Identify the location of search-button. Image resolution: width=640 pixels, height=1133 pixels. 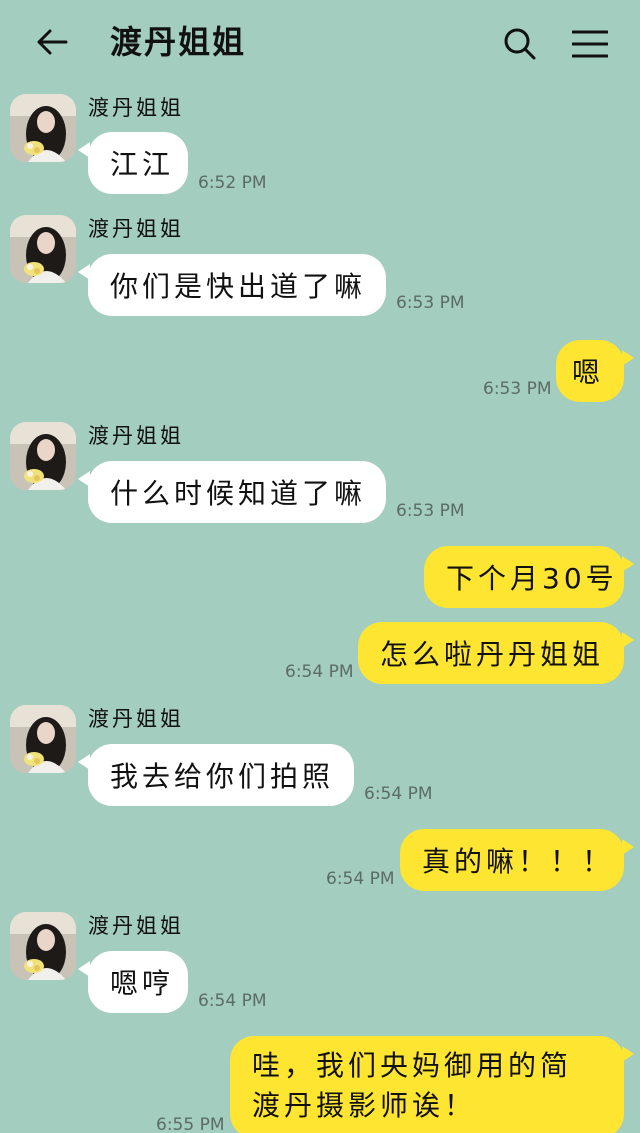
(520, 44).